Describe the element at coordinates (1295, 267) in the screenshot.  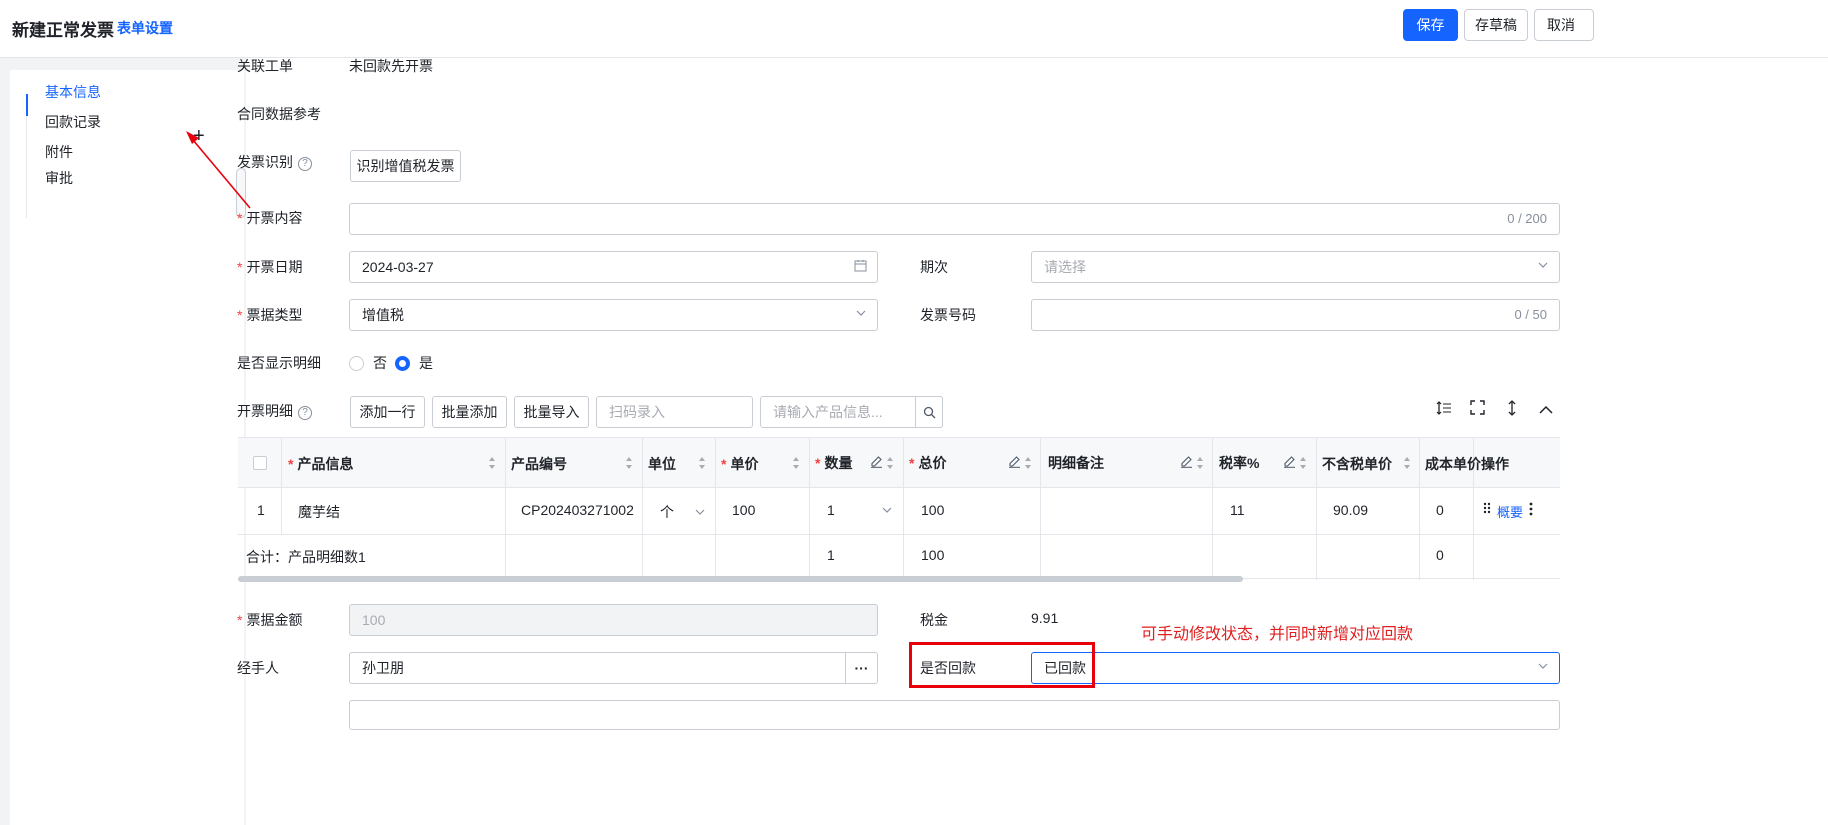
I see `period-select: 请选择` at that location.